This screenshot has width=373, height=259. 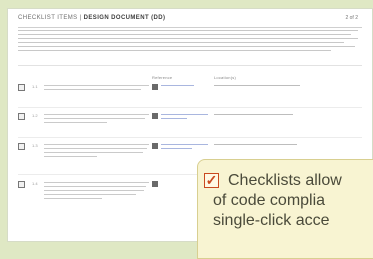 I want to click on intro-rule, so click(x=190, y=65).